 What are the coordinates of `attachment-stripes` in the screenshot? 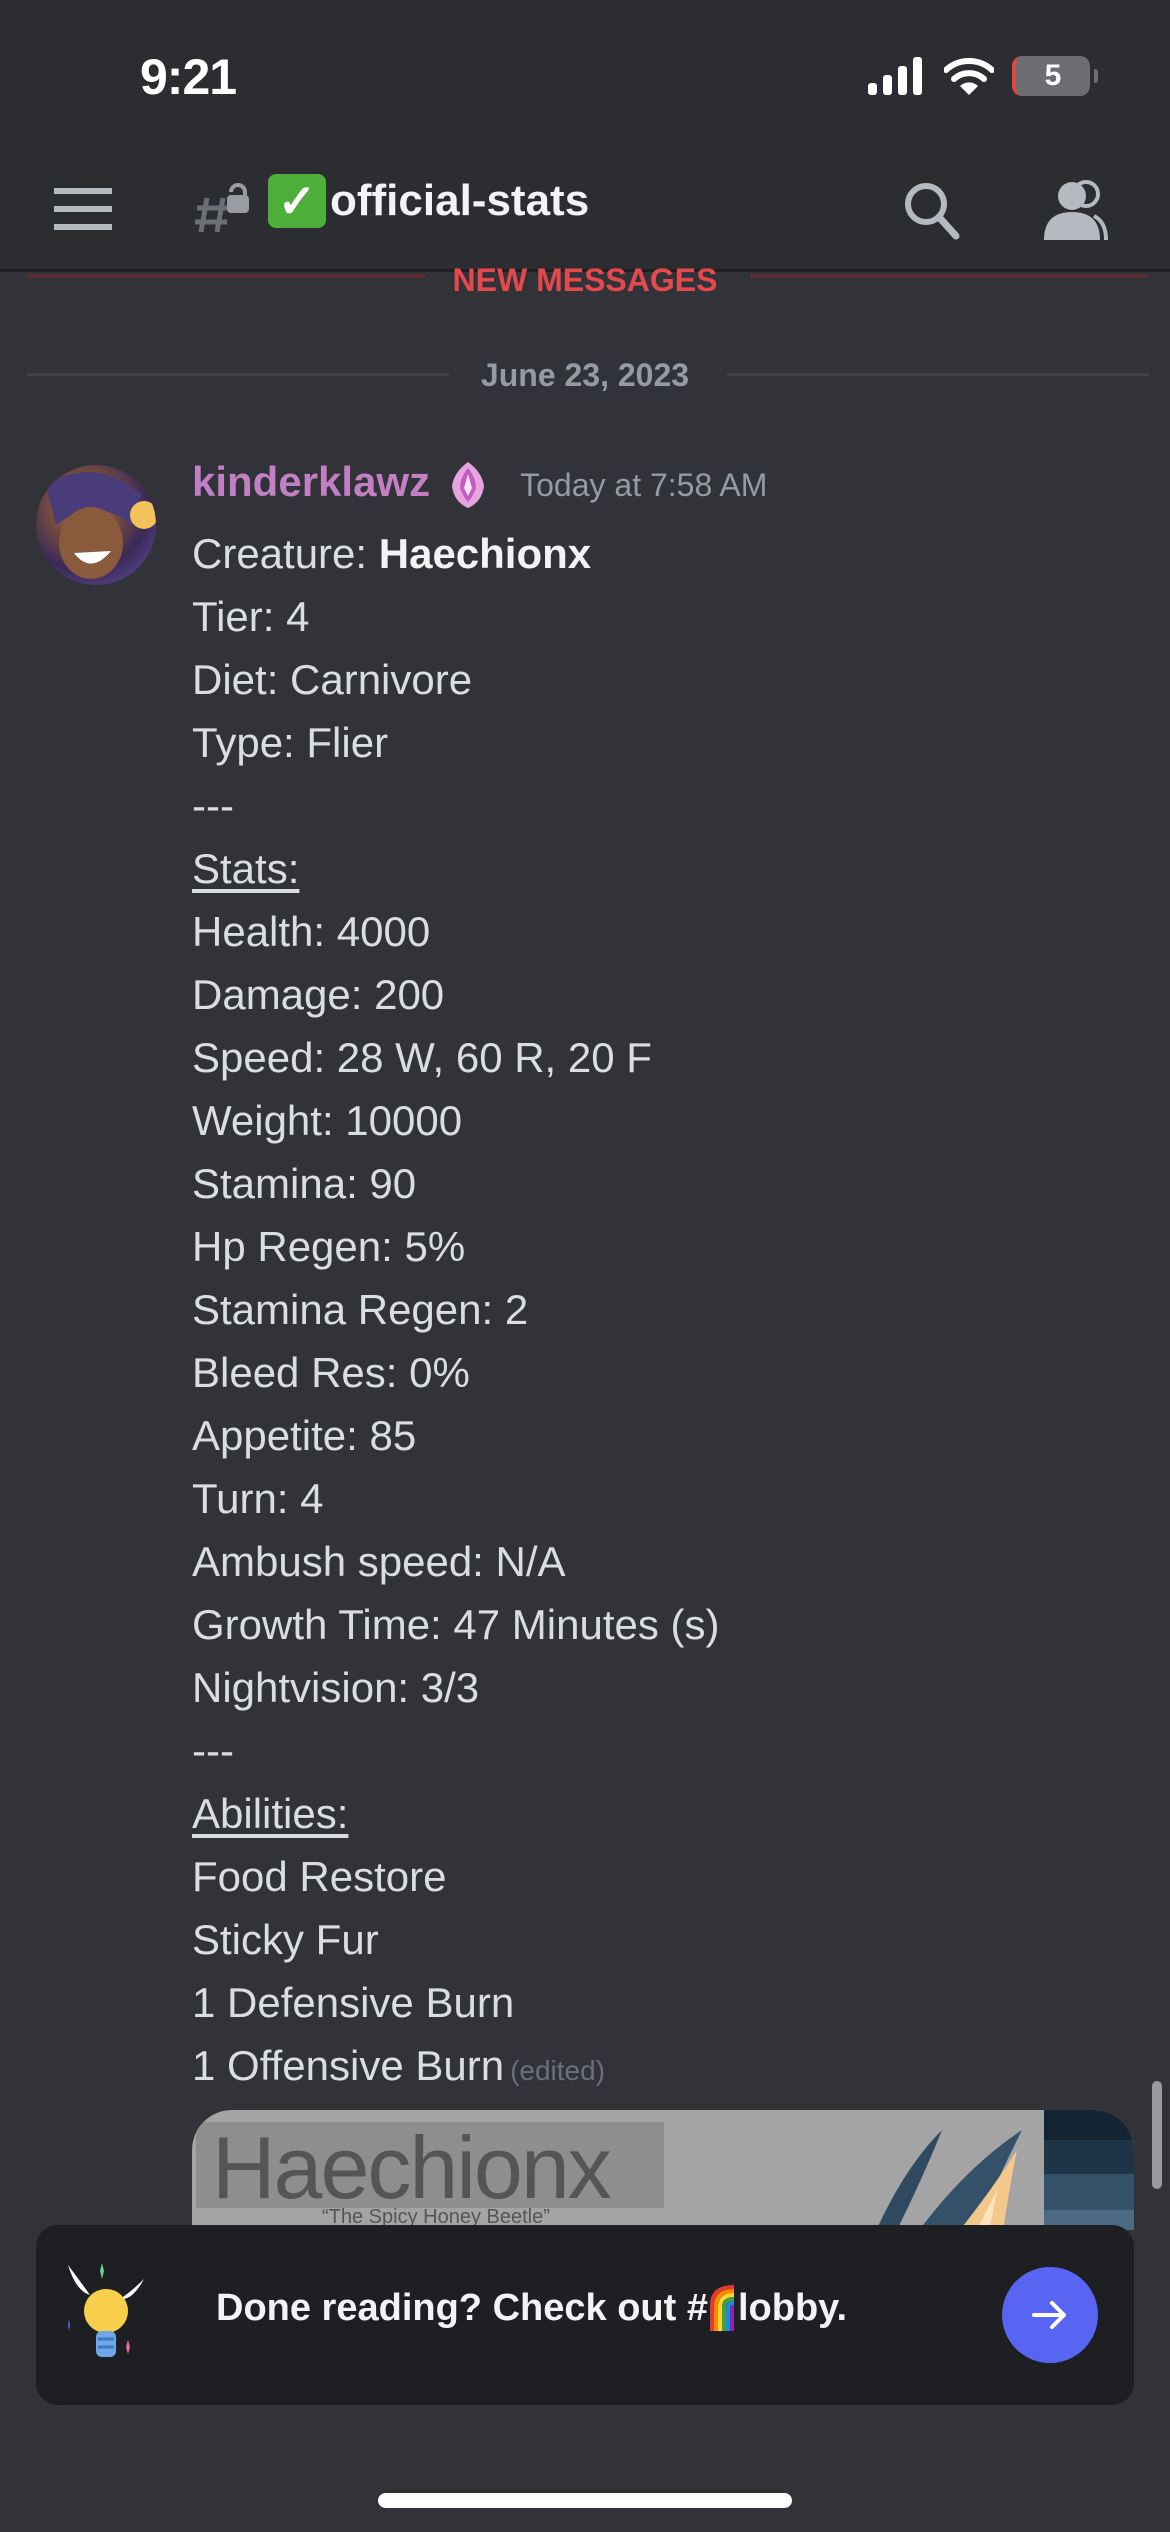 It's located at (1089, 2170).